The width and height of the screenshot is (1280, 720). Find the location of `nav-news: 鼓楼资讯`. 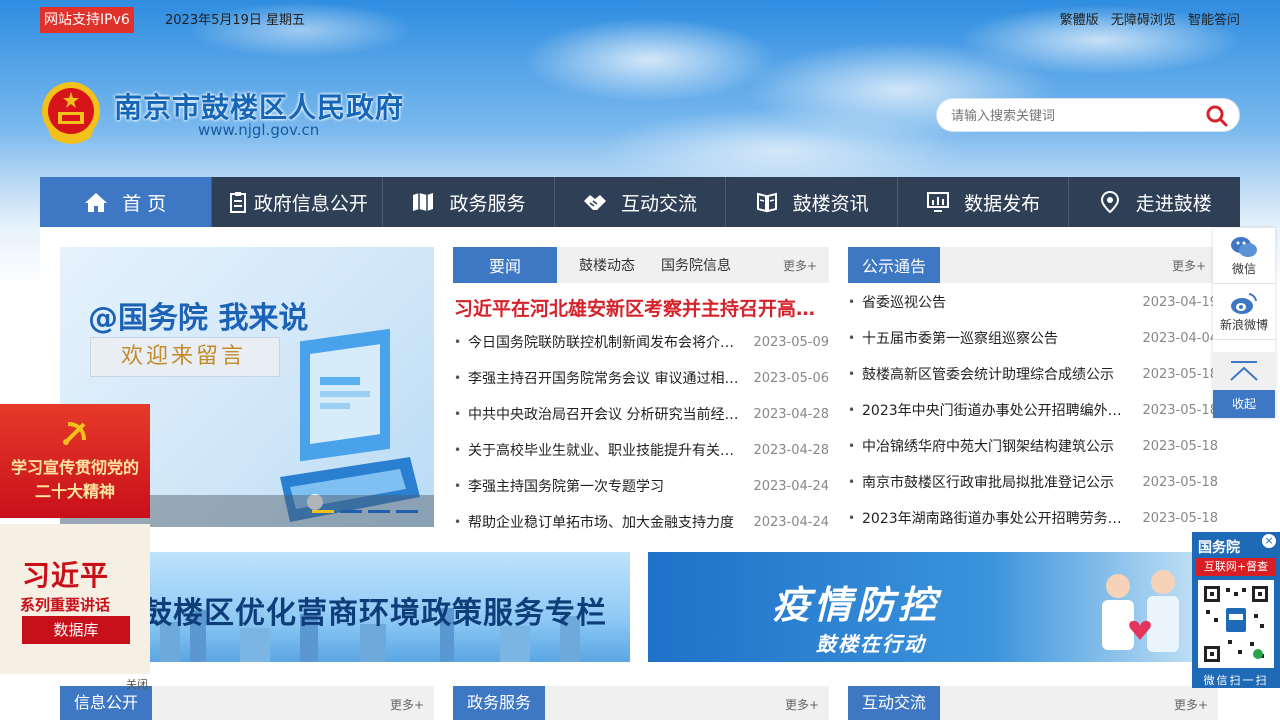

nav-news: 鼓楼资讯 is located at coordinates (812, 202).